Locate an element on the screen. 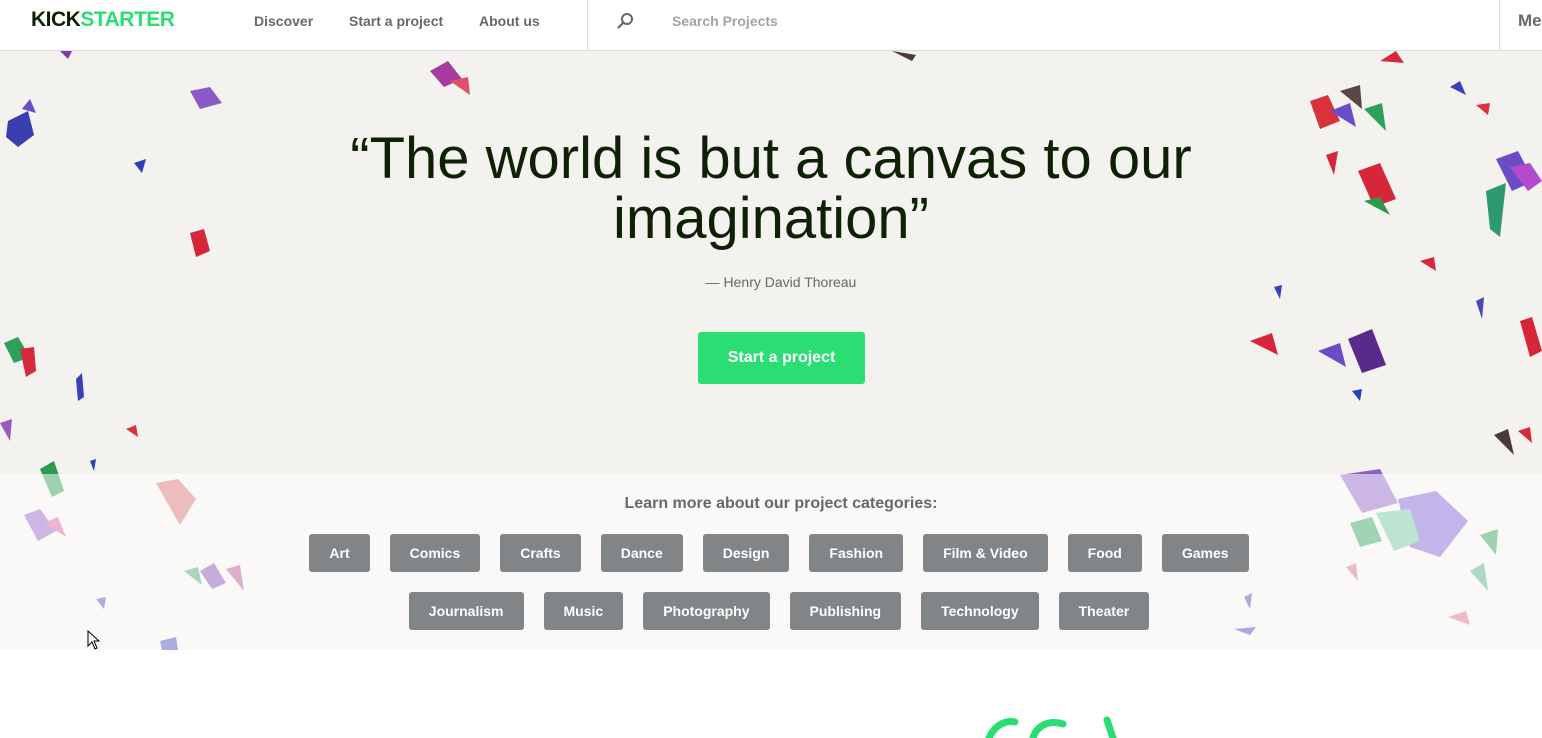  quote-attribution: — Henry David Thoreau is located at coordinates (781, 282).